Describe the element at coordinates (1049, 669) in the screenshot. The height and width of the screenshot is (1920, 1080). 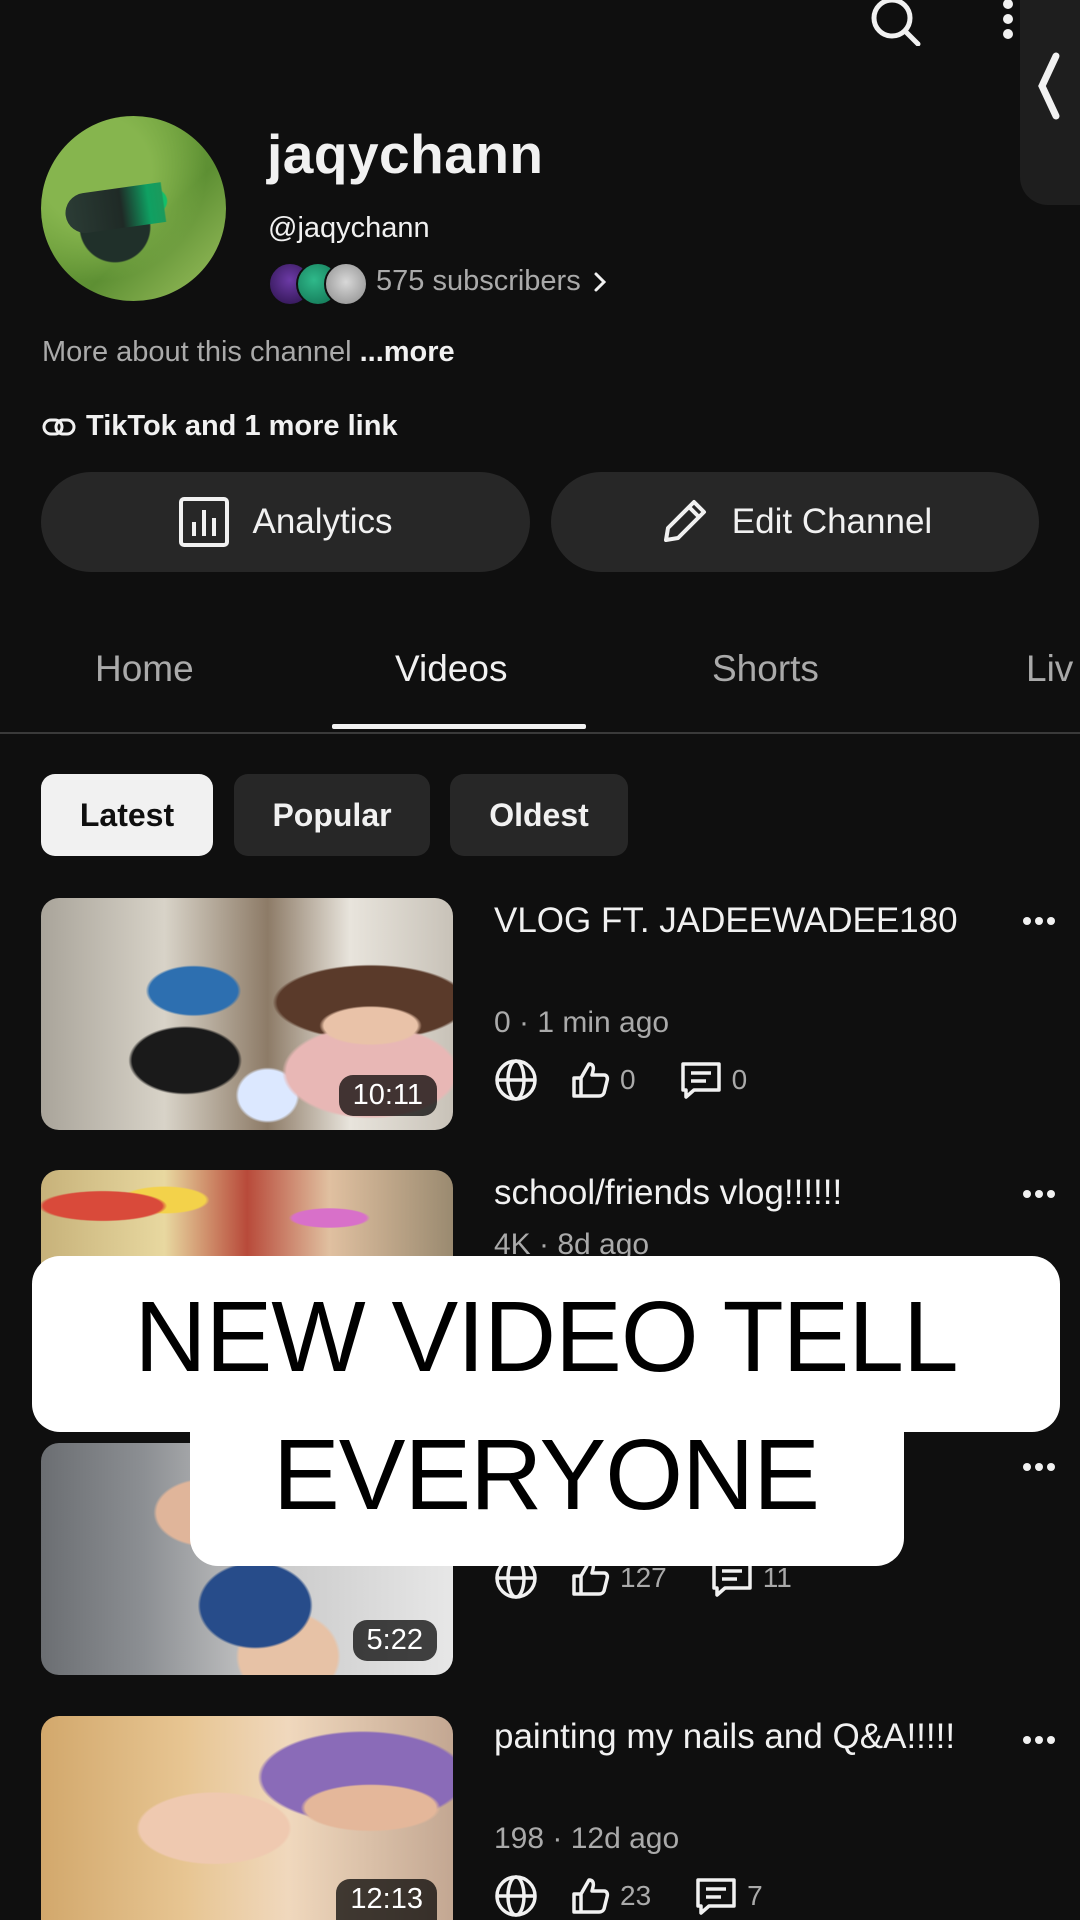
I see `tab-live: Liv` at that location.